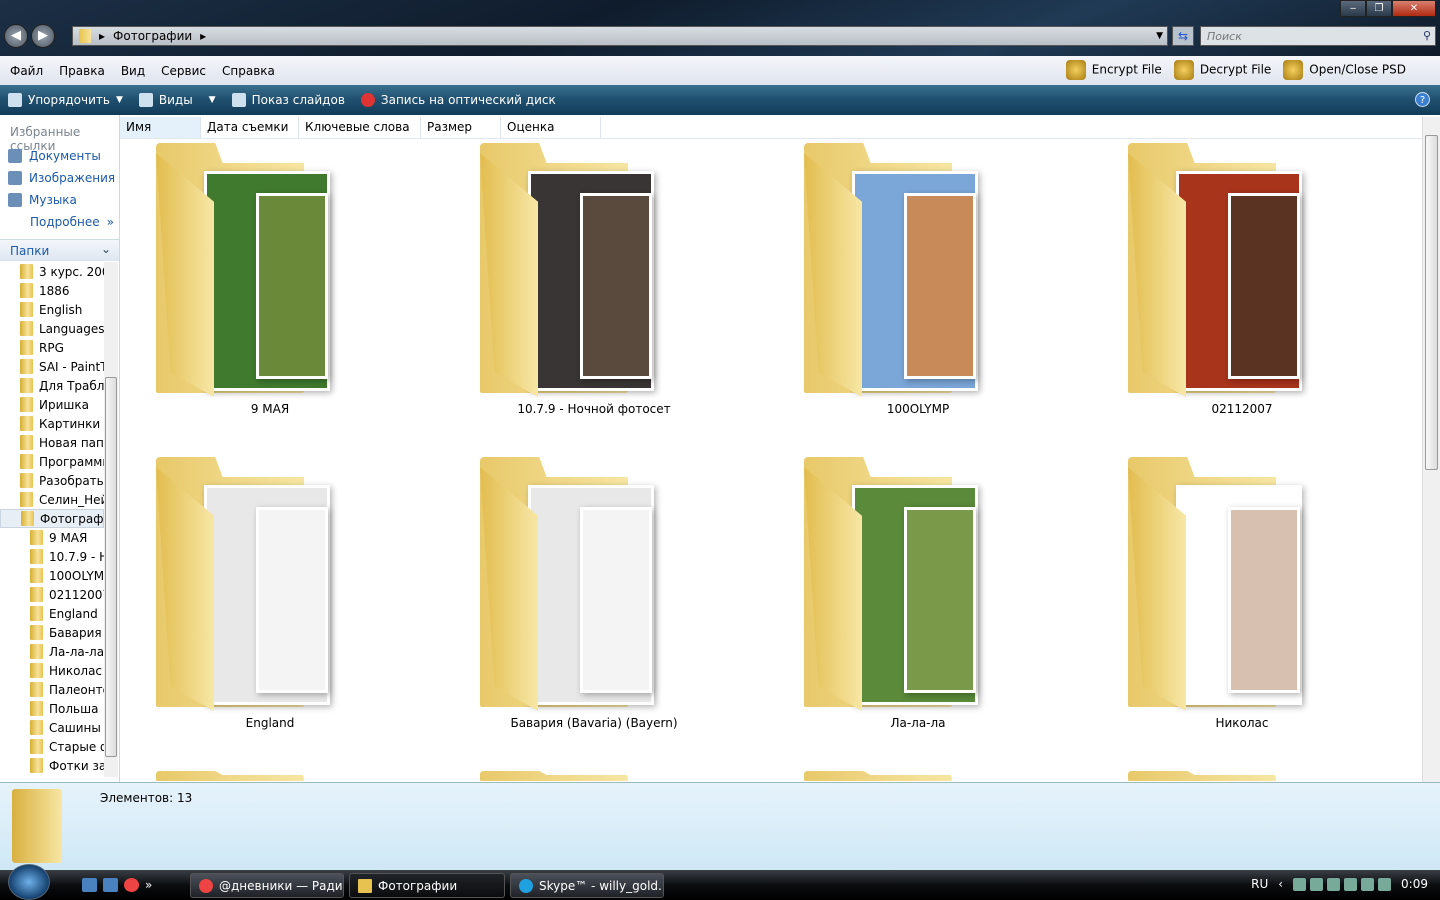  Describe the element at coordinates (183, 71) in the screenshot. I see `menu-tools: Сервис` at that location.